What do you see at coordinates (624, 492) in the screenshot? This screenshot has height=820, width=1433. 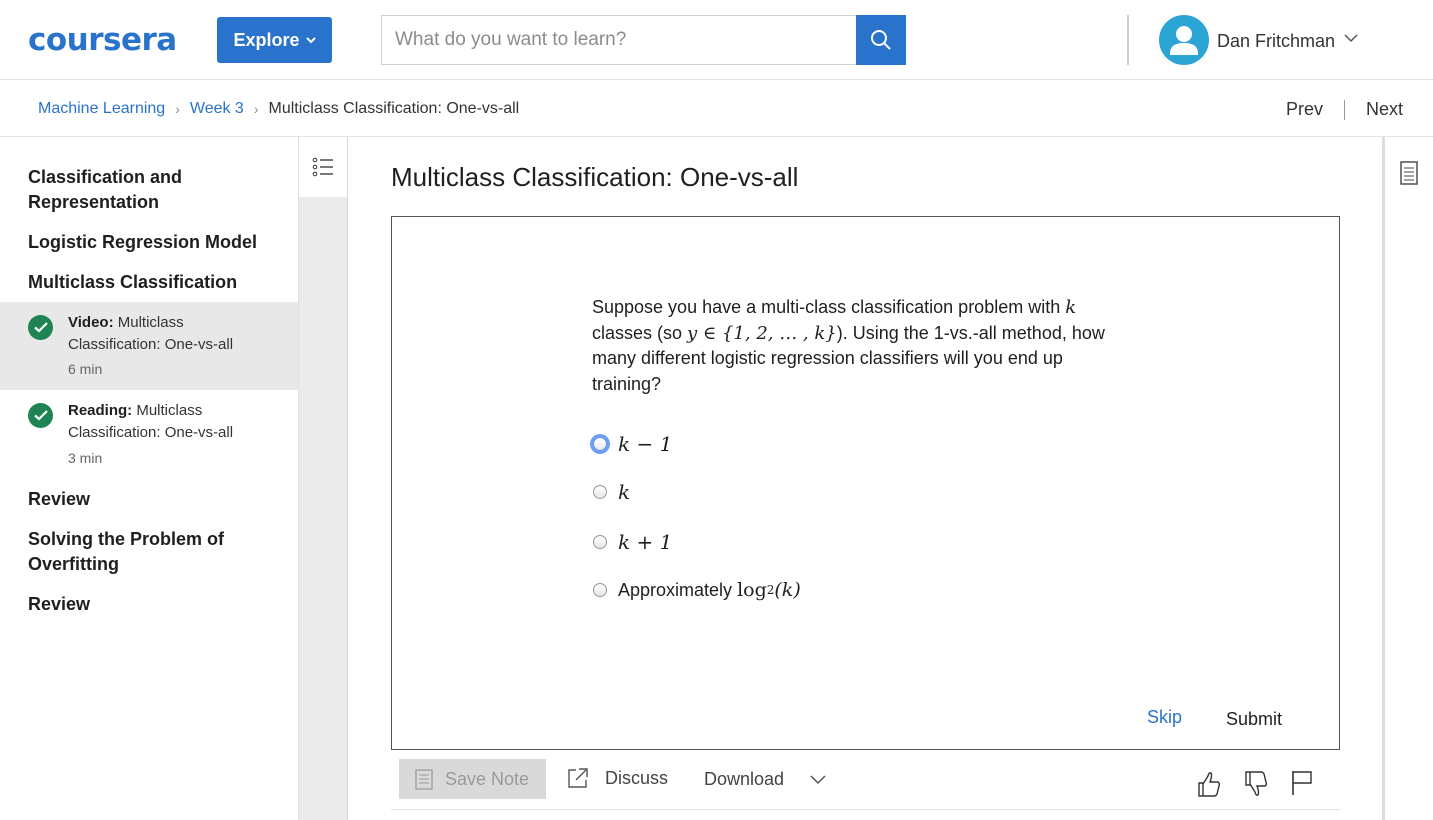 I see `option-label: k` at bounding box center [624, 492].